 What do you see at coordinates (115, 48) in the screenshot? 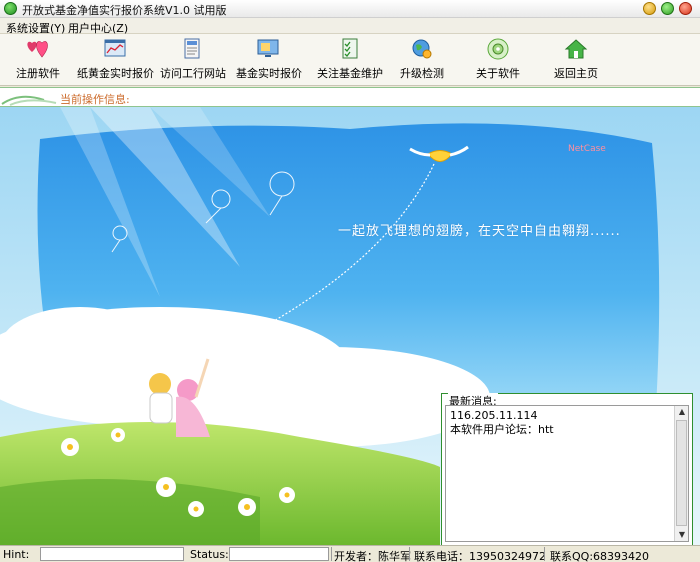
I see `chart-window-icon` at bounding box center [115, 48].